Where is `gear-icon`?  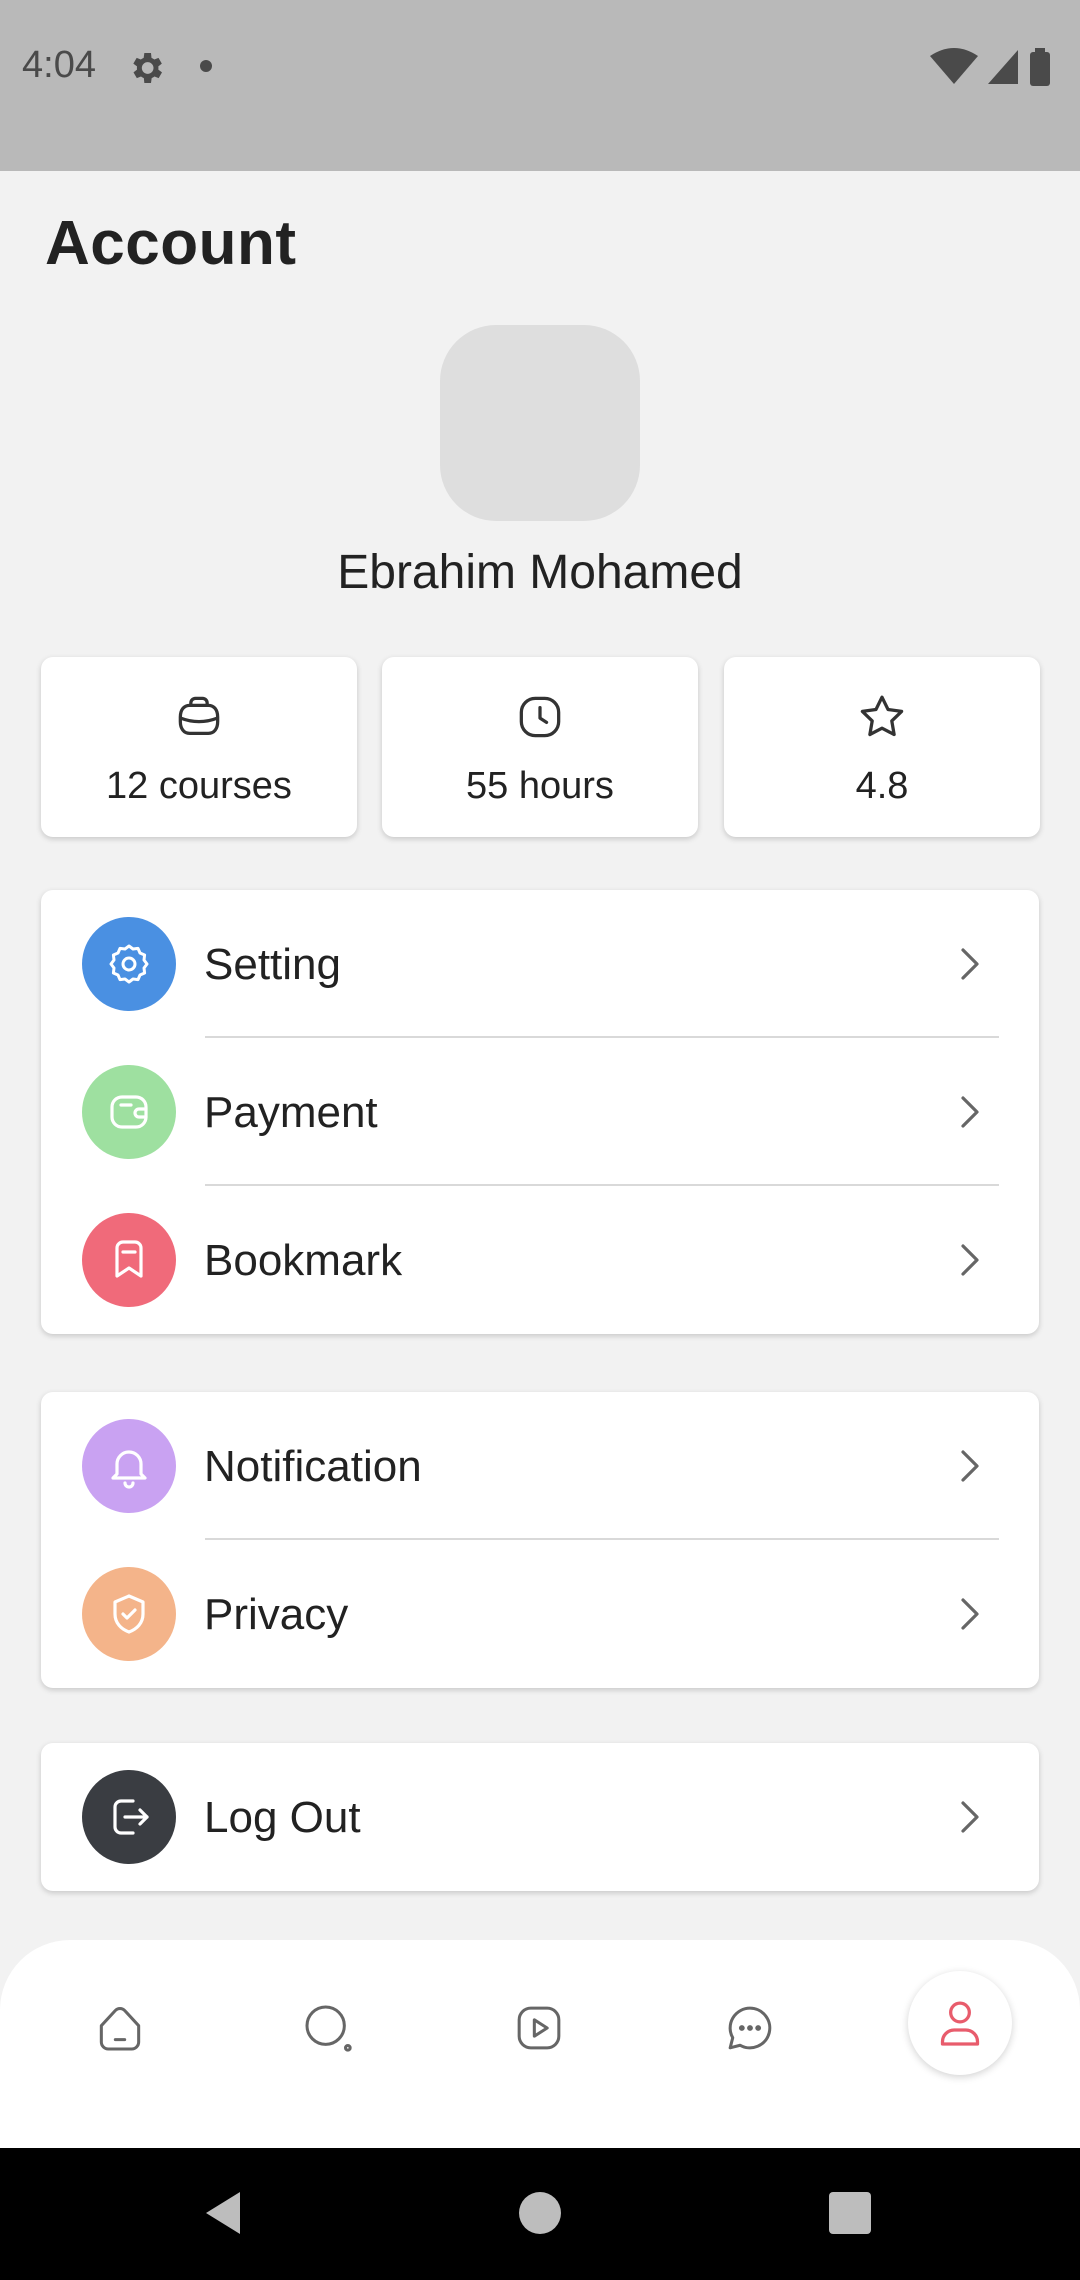
gear-icon is located at coordinates (129, 964).